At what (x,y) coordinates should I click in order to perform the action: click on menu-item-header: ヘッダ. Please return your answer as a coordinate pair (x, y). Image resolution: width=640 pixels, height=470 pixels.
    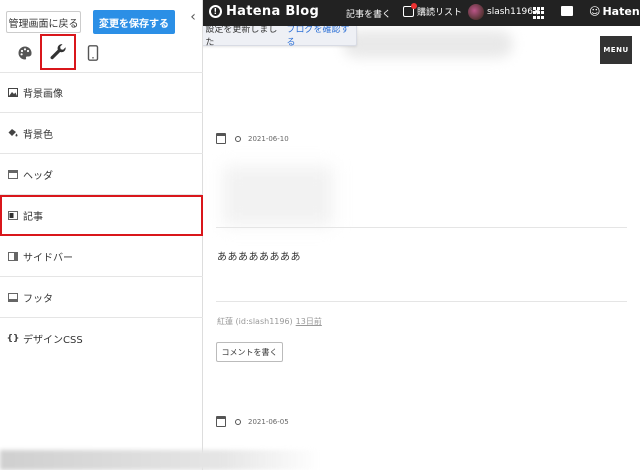
    Looking at the image, I should click on (101, 174).